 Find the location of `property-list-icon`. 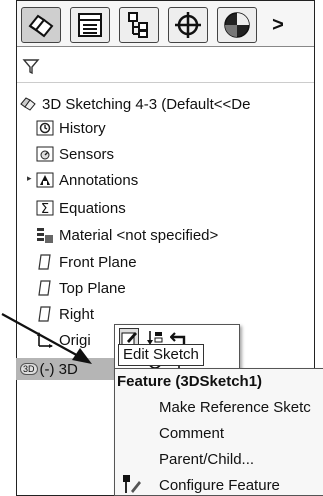

property-list-icon is located at coordinates (90, 25).